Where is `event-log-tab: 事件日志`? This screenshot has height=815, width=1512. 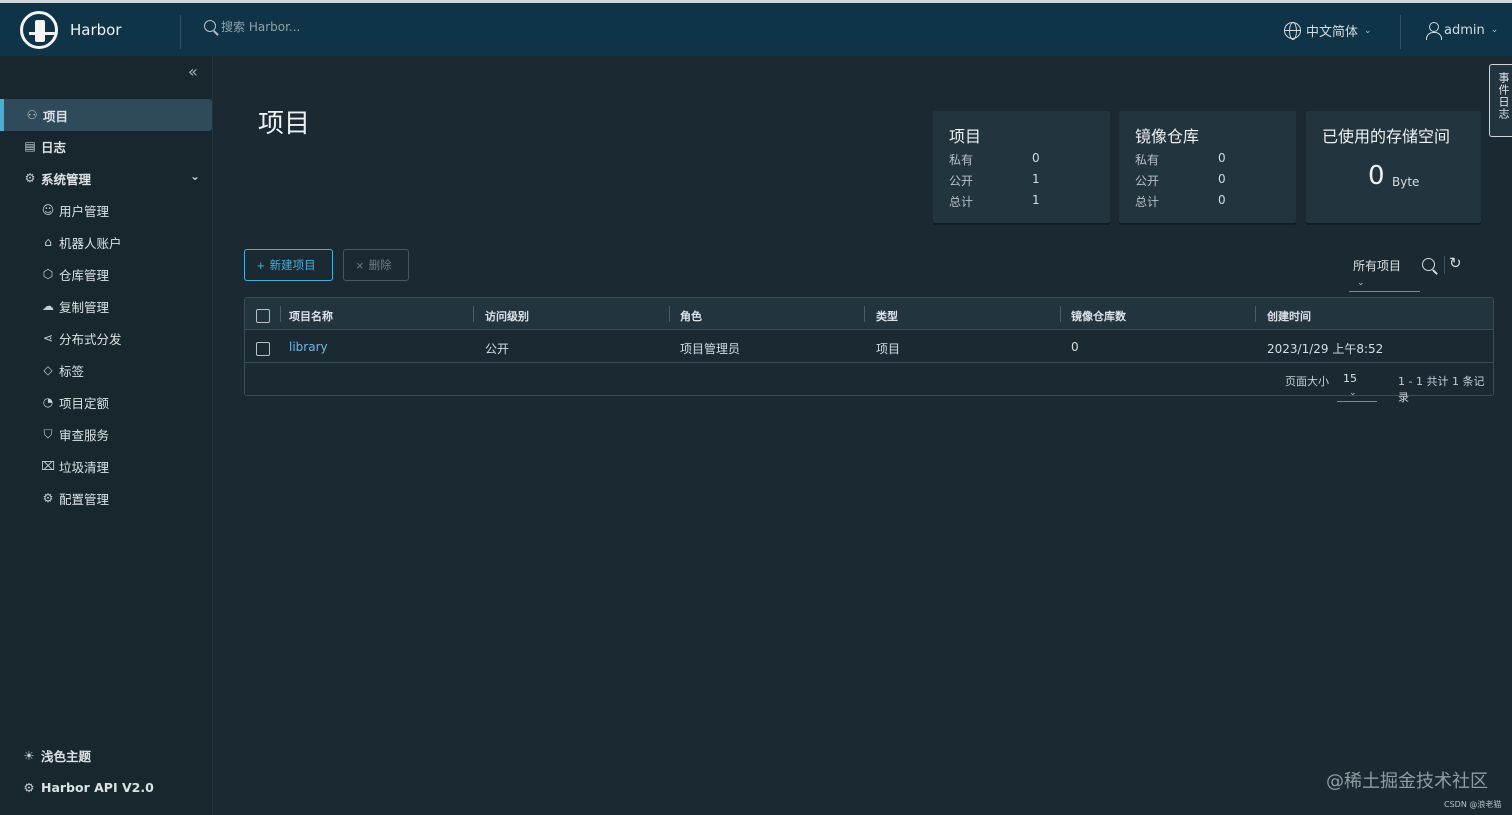 event-log-tab: 事件日志 is located at coordinates (1500, 100).